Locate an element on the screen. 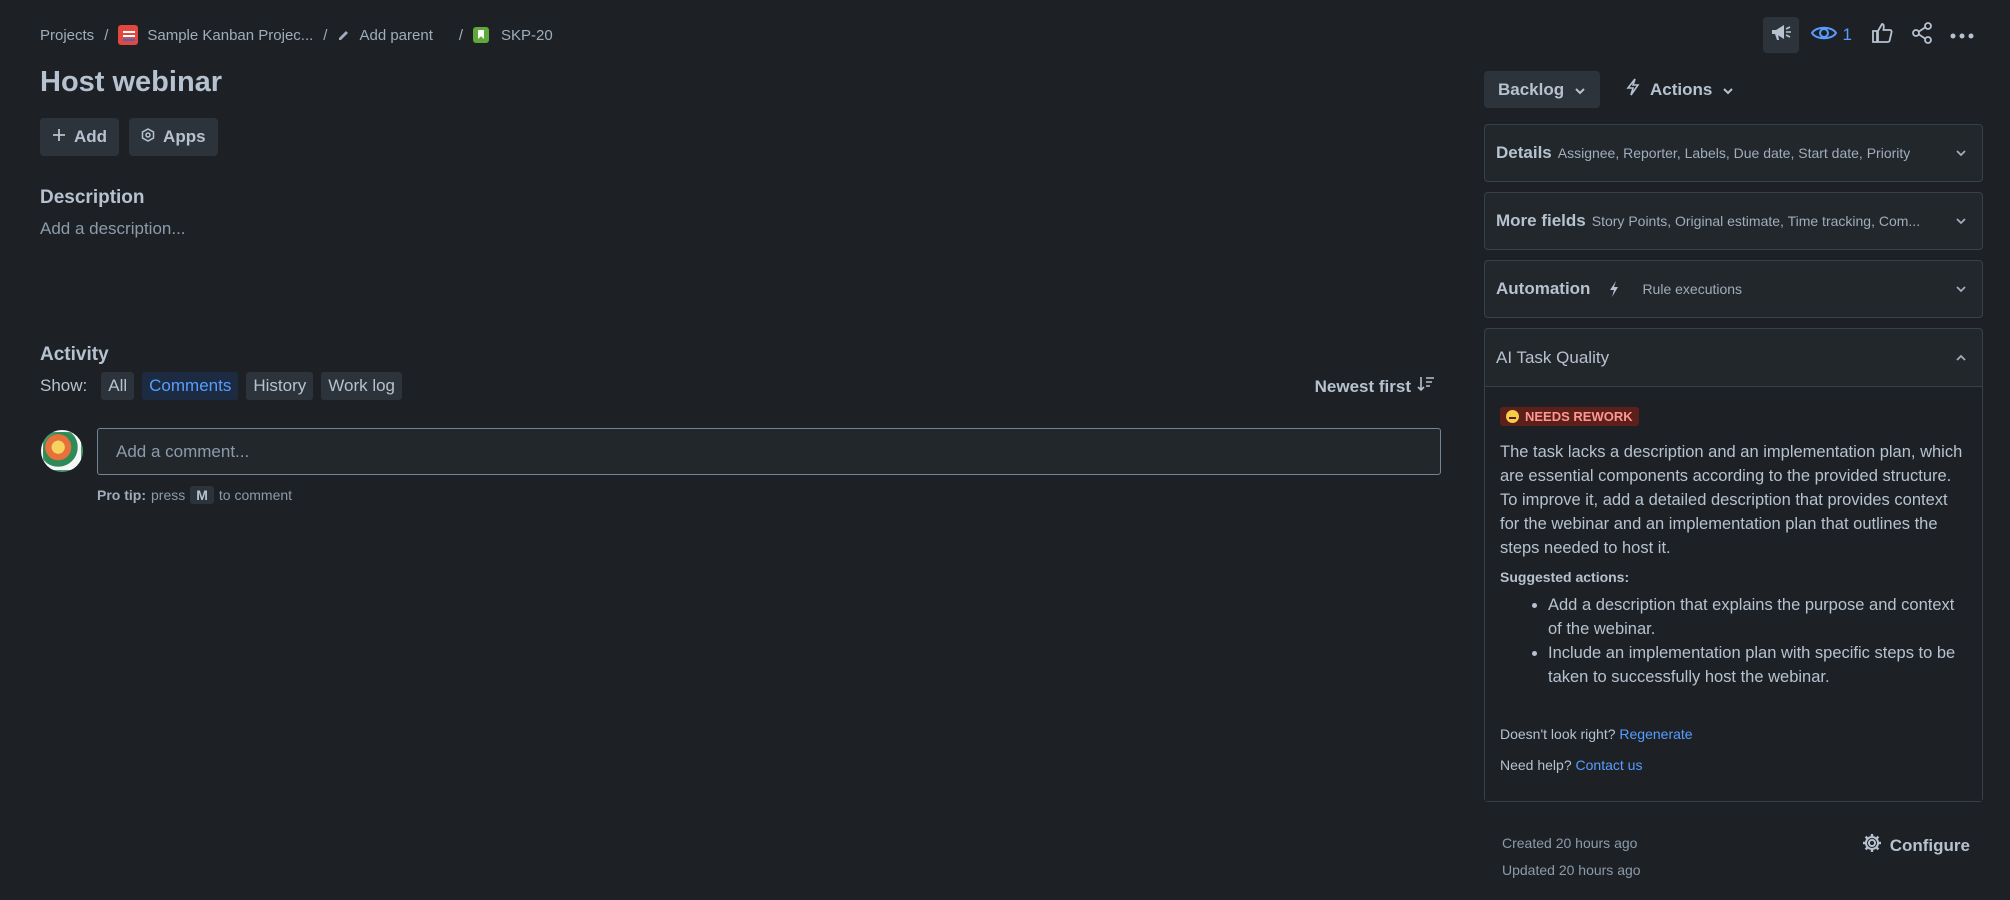  add-parent-button: Add parent is located at coordinates (395, 35).